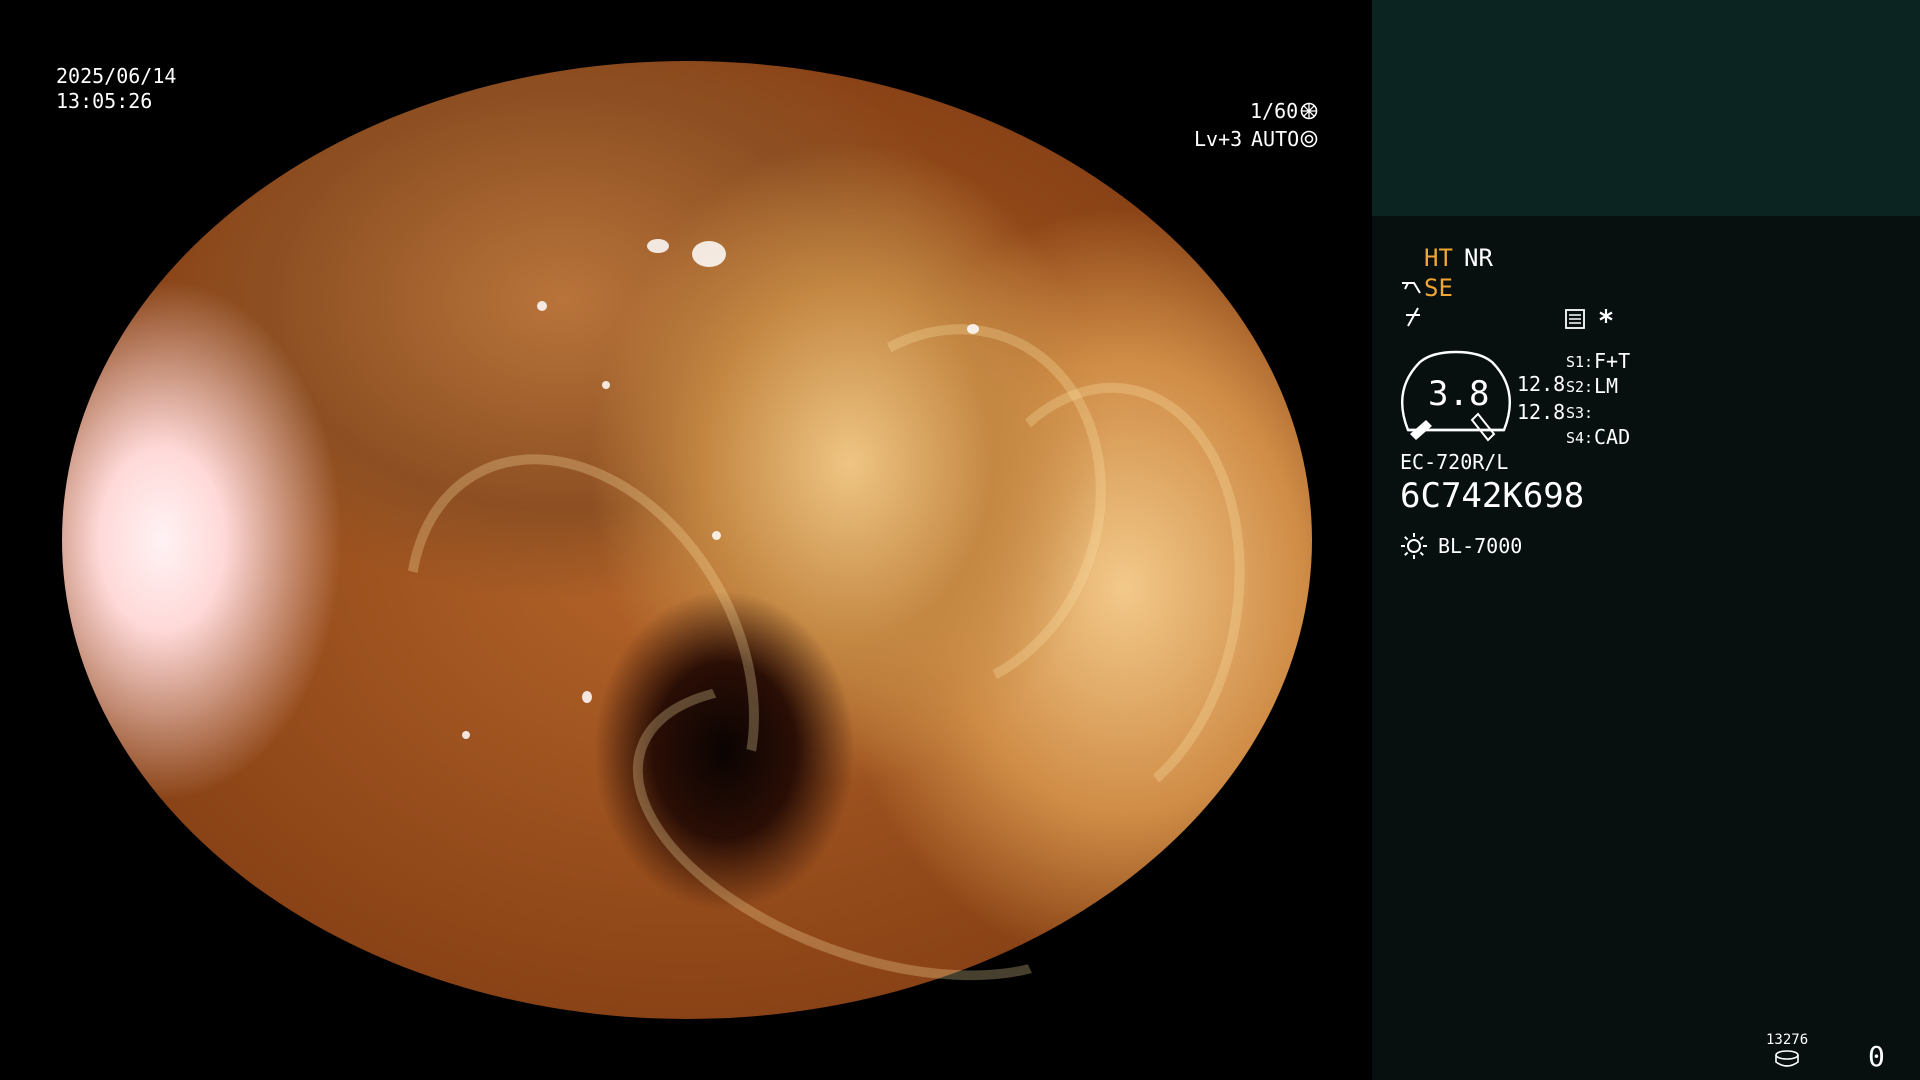  Describe the element at coordinates (1274, 111) in the screenshot. I see `shutter-speed: 1/60` at that location.